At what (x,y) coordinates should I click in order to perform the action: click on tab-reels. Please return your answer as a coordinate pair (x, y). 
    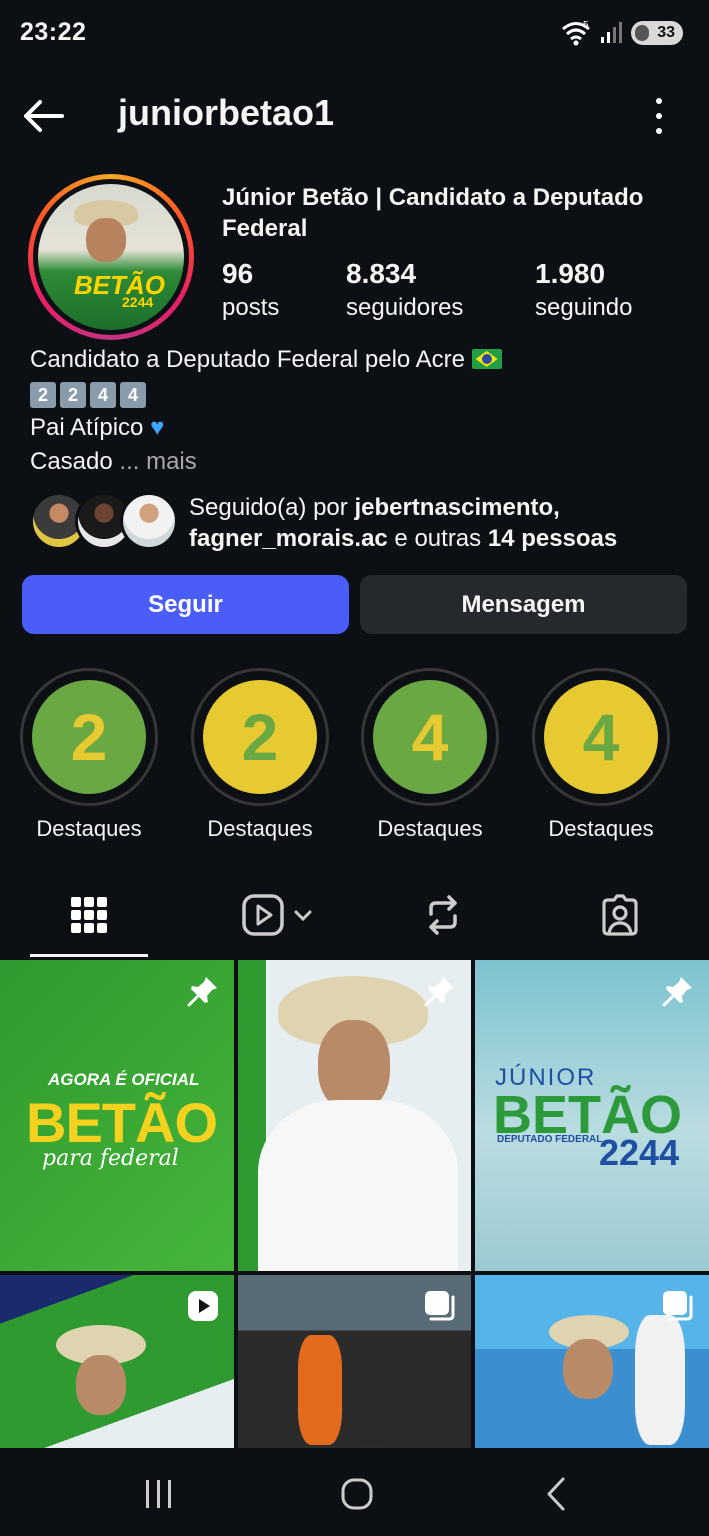
    Looking at the image, I should click on (279, 915).